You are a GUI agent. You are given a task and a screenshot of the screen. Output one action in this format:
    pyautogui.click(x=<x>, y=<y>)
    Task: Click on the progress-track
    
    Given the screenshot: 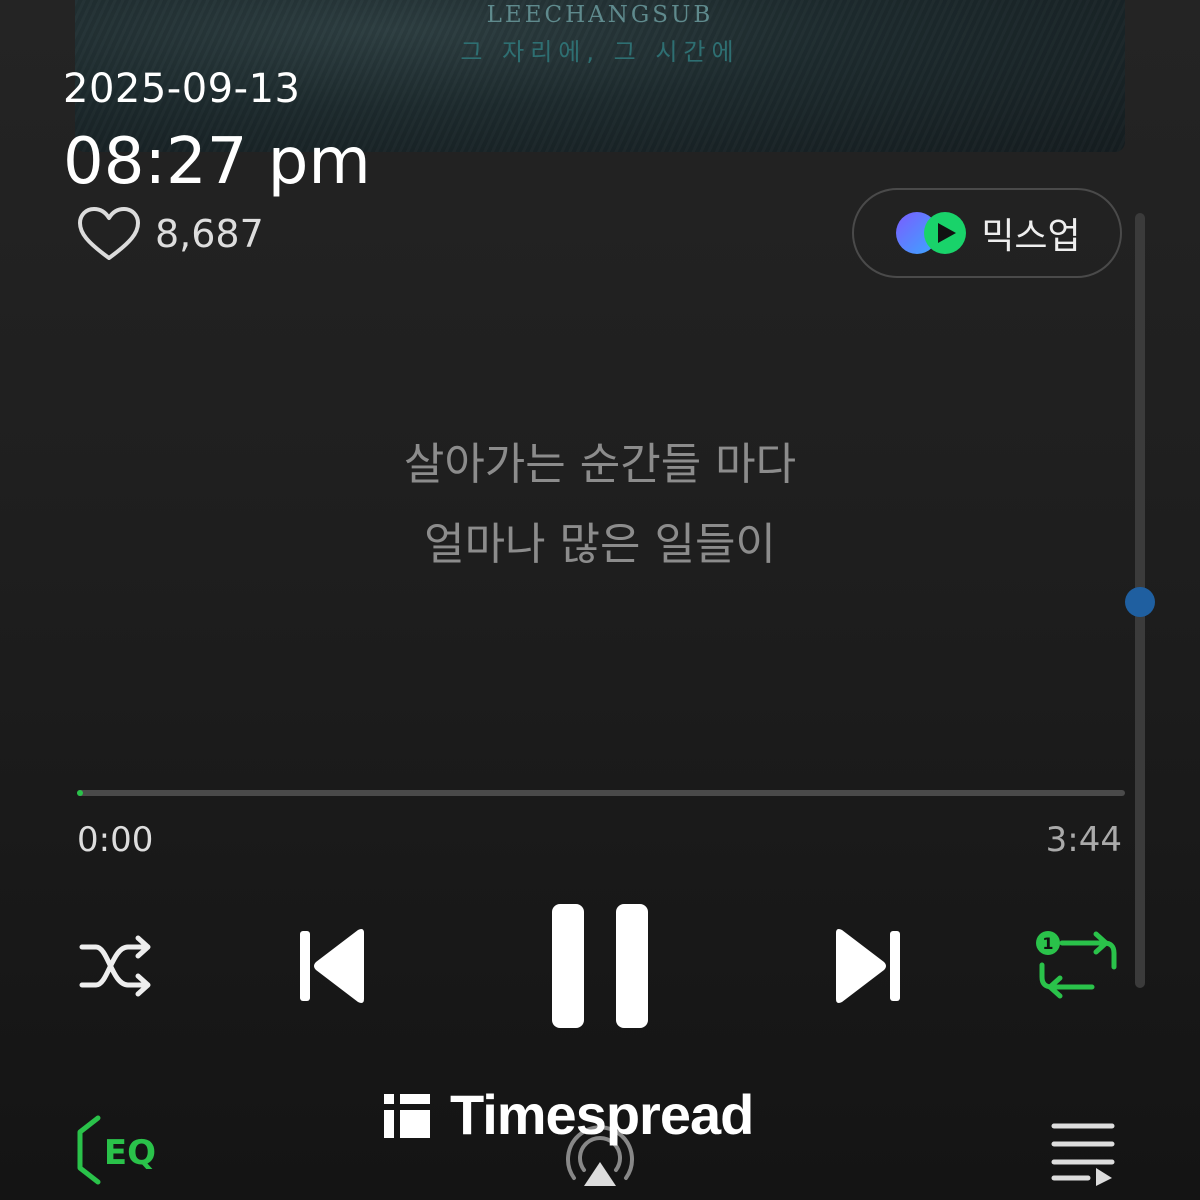 What is the action you would take?
    pyautogui.click(x=601, y=793)
    